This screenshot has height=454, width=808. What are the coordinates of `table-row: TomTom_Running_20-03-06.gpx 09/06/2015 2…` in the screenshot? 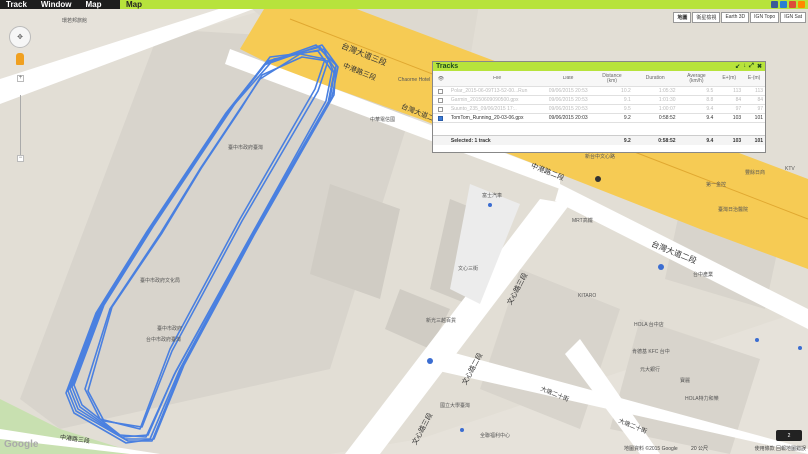 It's located at (599, 118).